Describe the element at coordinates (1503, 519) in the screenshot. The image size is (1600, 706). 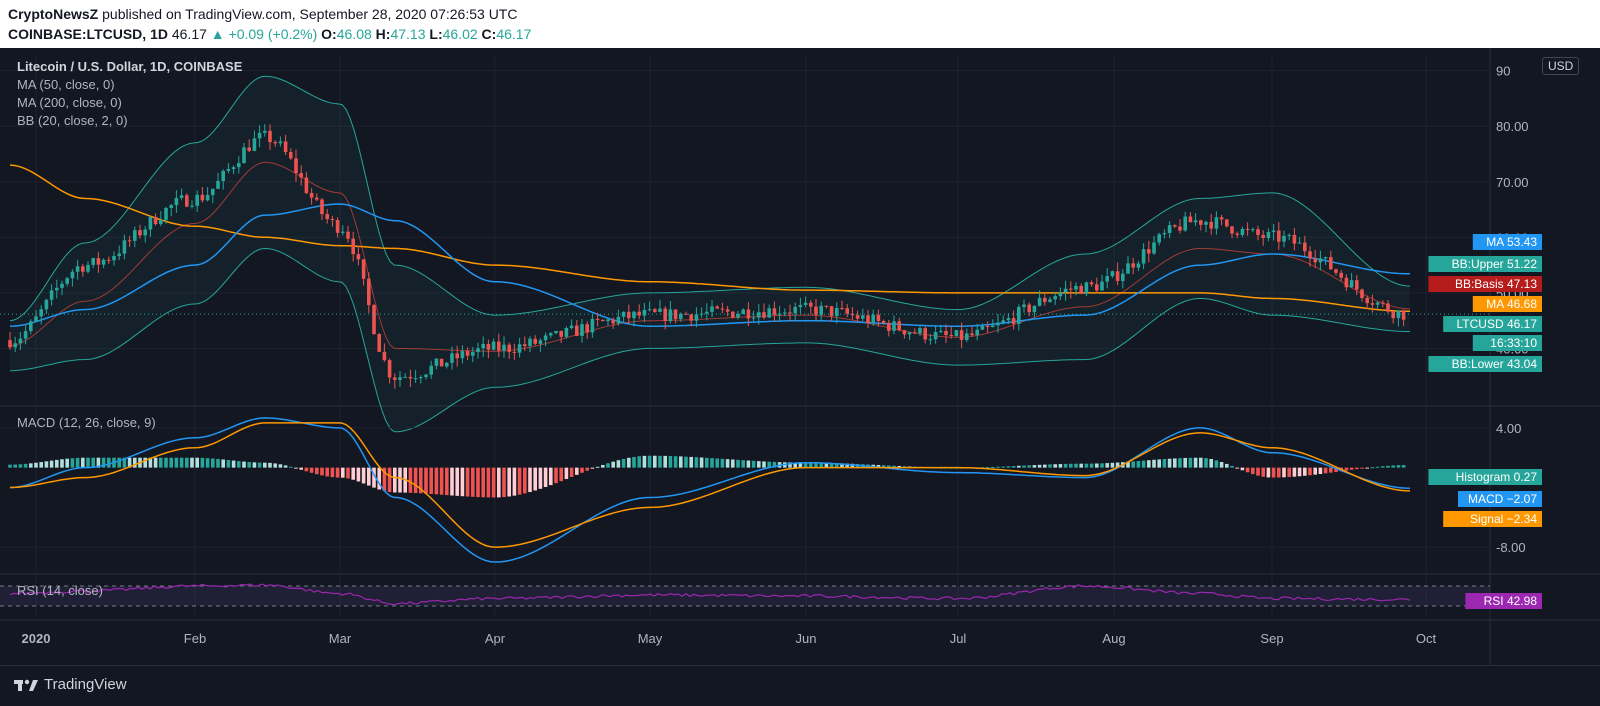
I see `value-label-text: Signal −2.34` at that location.